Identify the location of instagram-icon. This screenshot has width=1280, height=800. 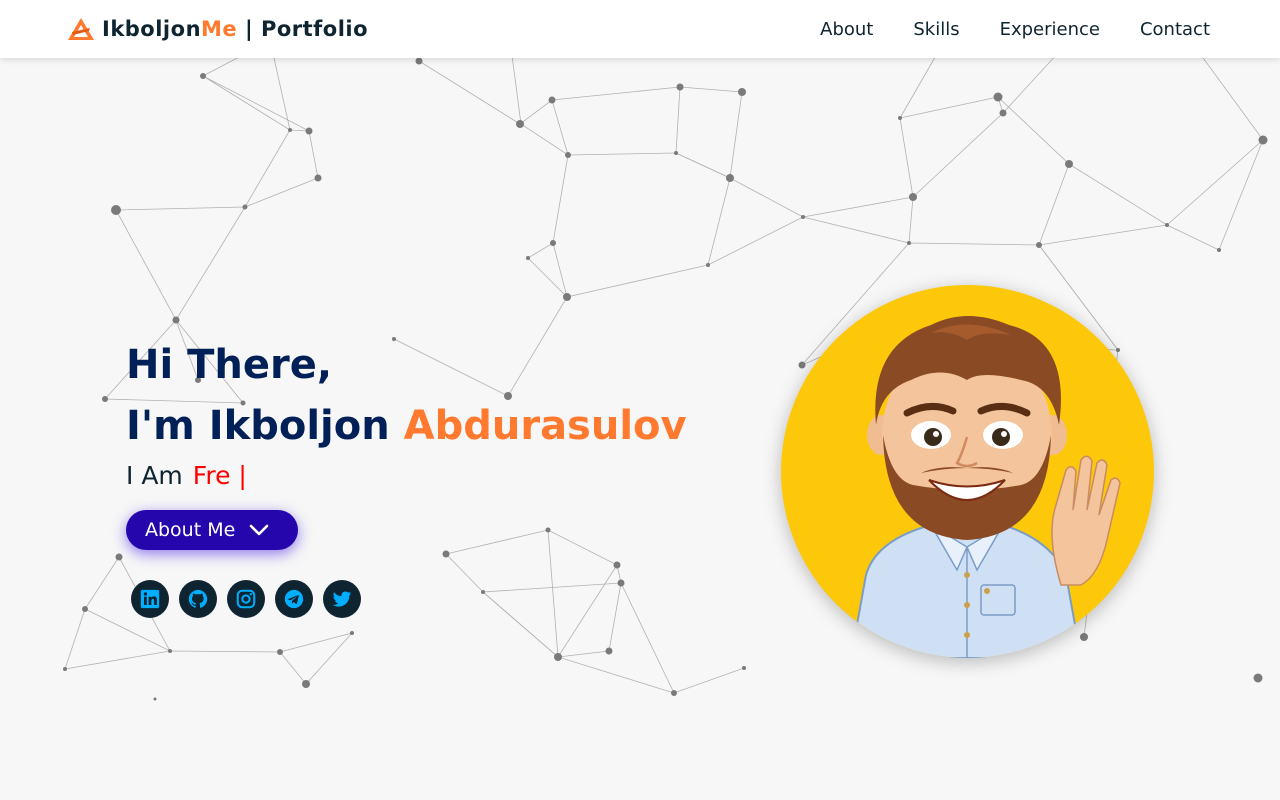
(246, 599).